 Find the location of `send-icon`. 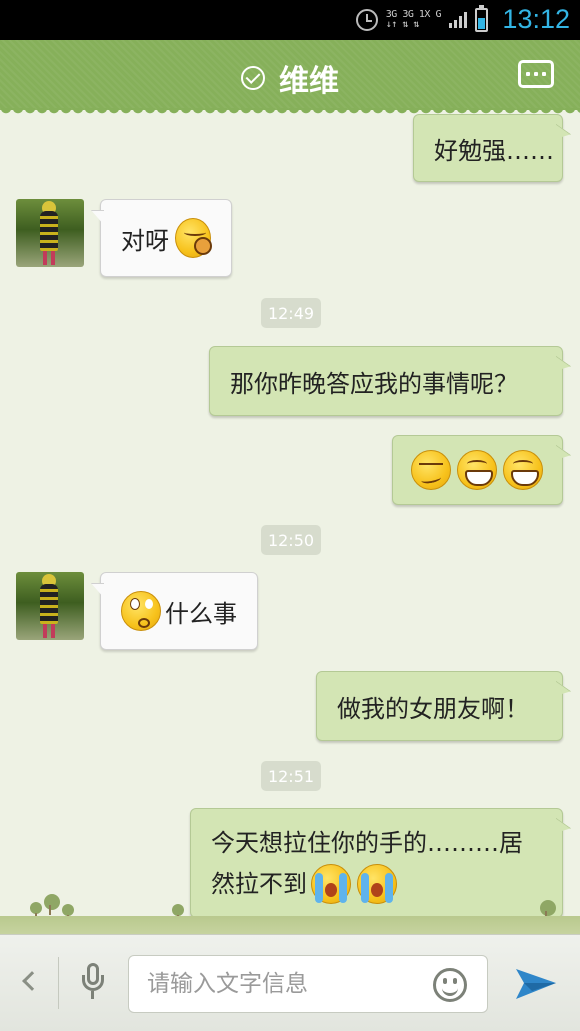

send-icon is located at coordinates (536, 983).